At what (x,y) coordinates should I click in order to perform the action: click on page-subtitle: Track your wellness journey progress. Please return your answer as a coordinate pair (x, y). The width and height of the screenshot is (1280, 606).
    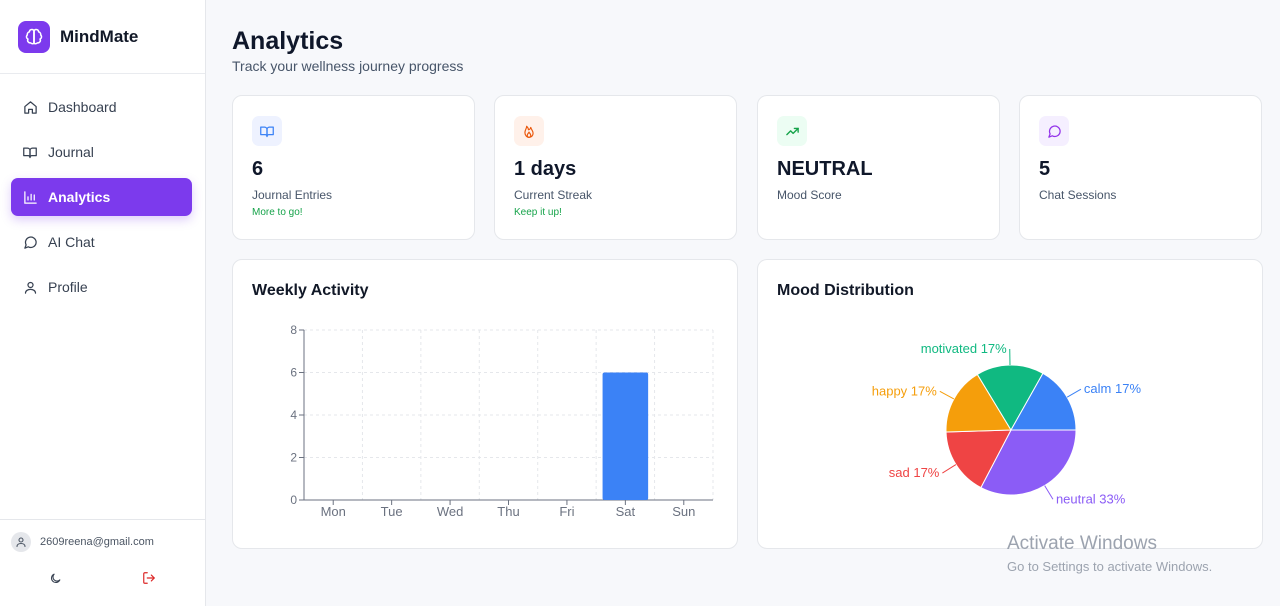
    Looking at the image, I should click on (348, 66).